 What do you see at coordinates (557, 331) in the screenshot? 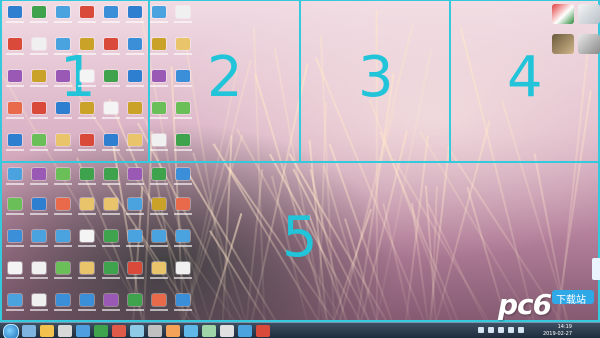
I see `system-clock: 14:19 2019-02-27` at bounding box center [557, 331].